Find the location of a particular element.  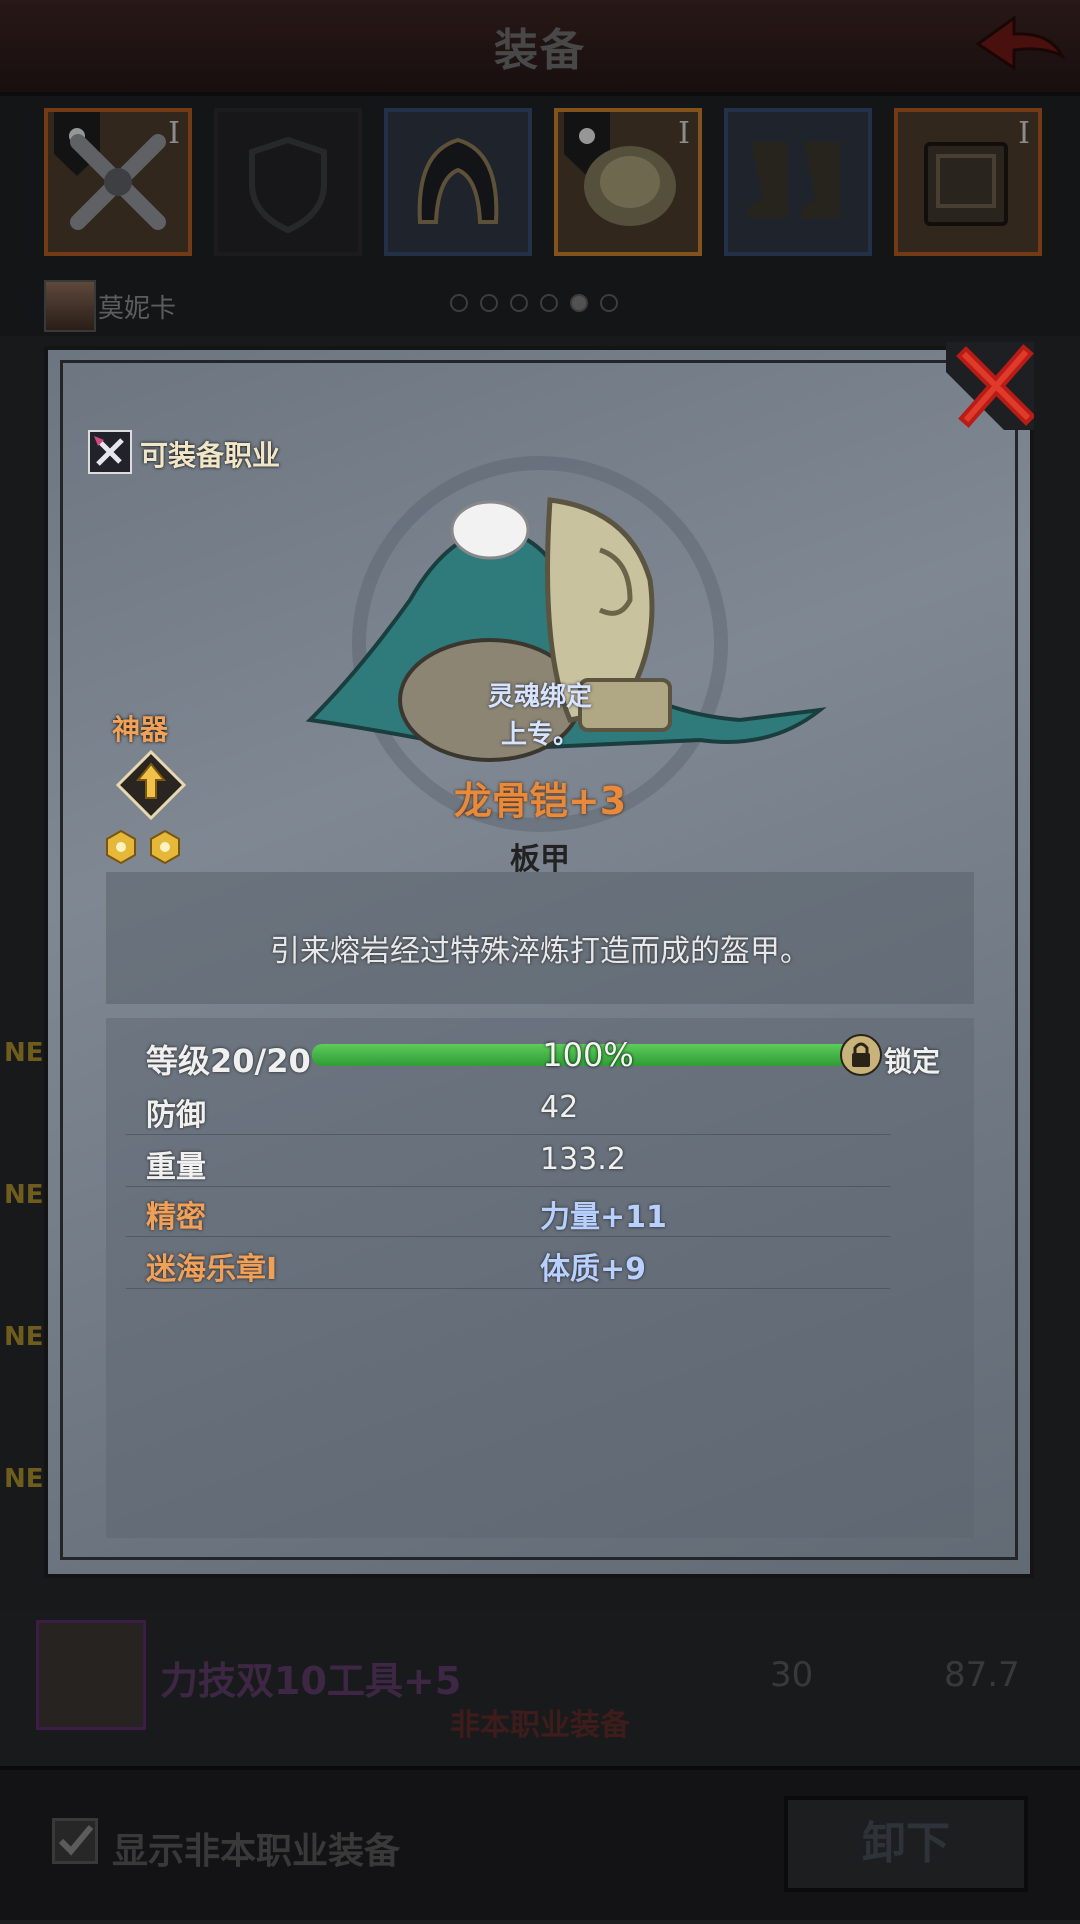

stat-row: 防御 42 is located at coordinates (508, 1109).